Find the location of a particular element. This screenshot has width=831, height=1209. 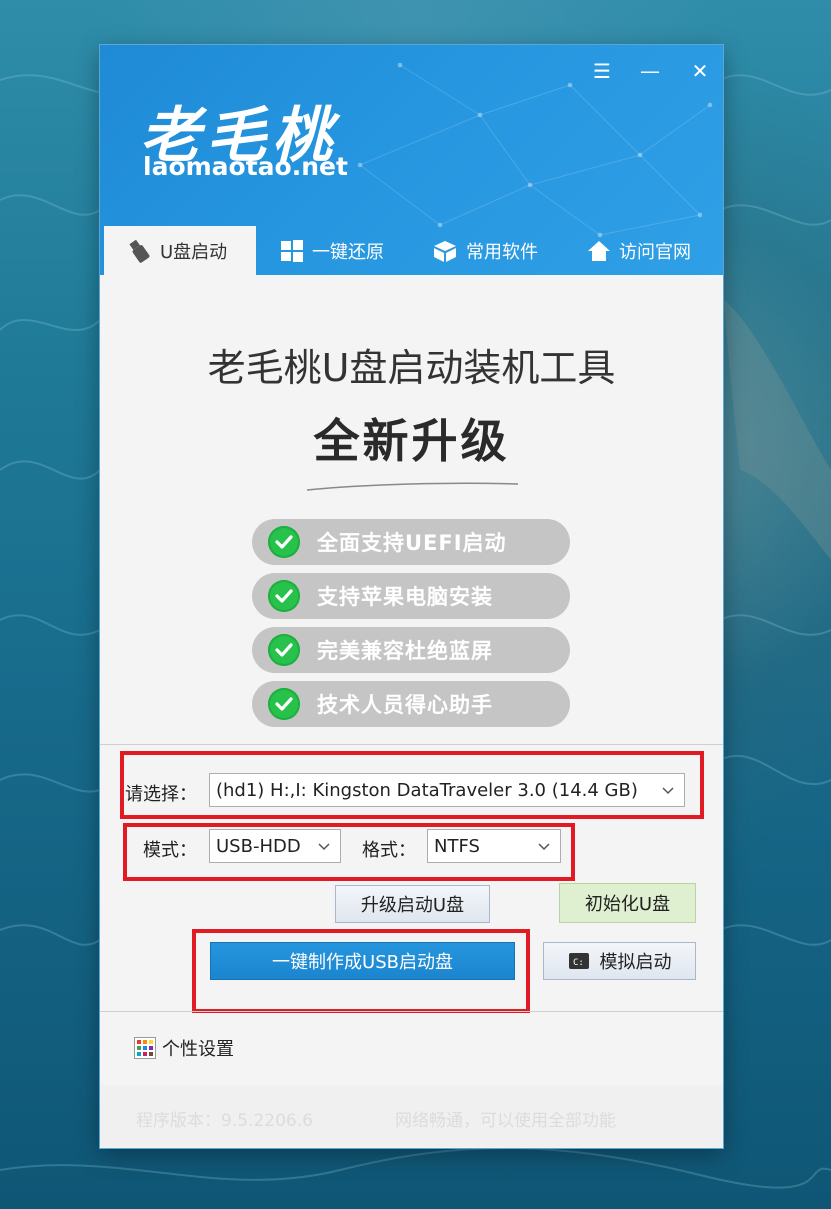

program-version: 程序版本：9.5.2206.6 is located at coordinates (224, 1121).